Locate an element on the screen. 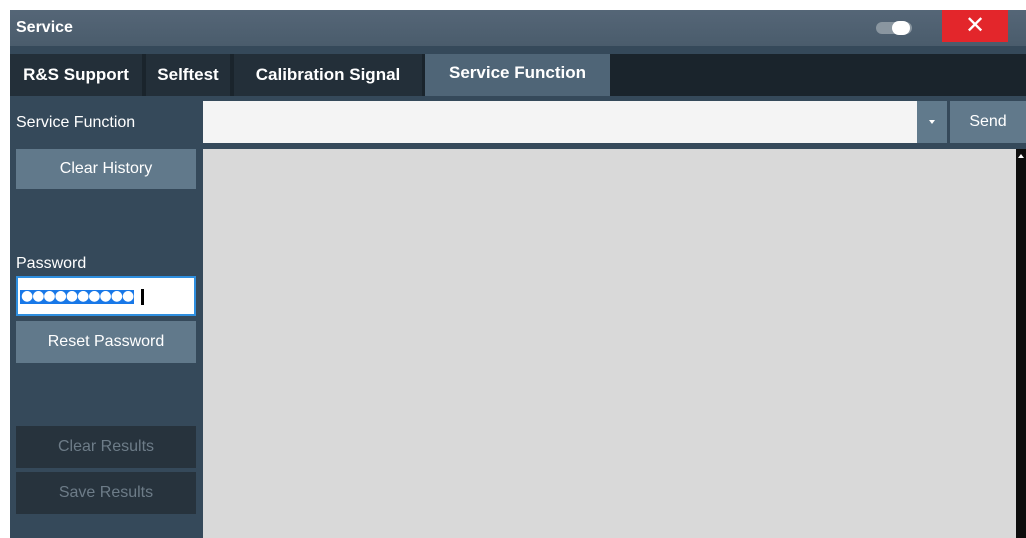 The width and height of the screenshot is (1026, 538). tab-service-function: Service Function is located at coordinates (517, 75).